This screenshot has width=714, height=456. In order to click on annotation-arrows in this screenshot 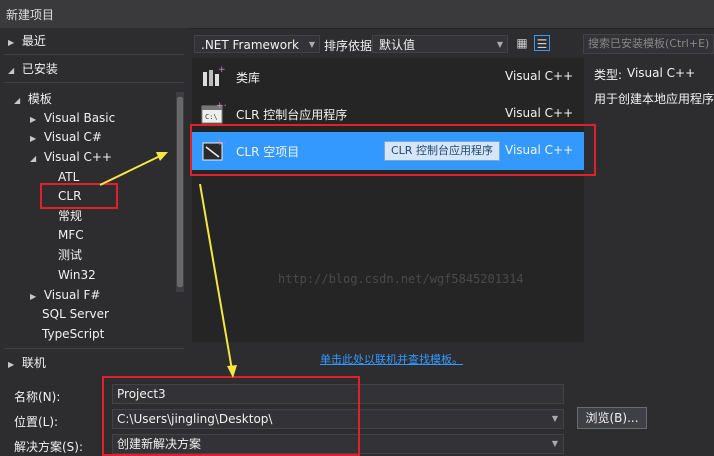, I will do `click(168, 265)`.